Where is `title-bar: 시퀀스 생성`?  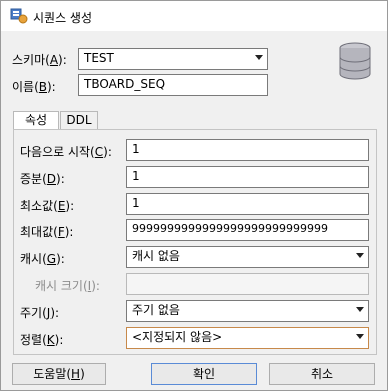
title-bar: 시퀀스 생성 is located at coordinates (194, 16).